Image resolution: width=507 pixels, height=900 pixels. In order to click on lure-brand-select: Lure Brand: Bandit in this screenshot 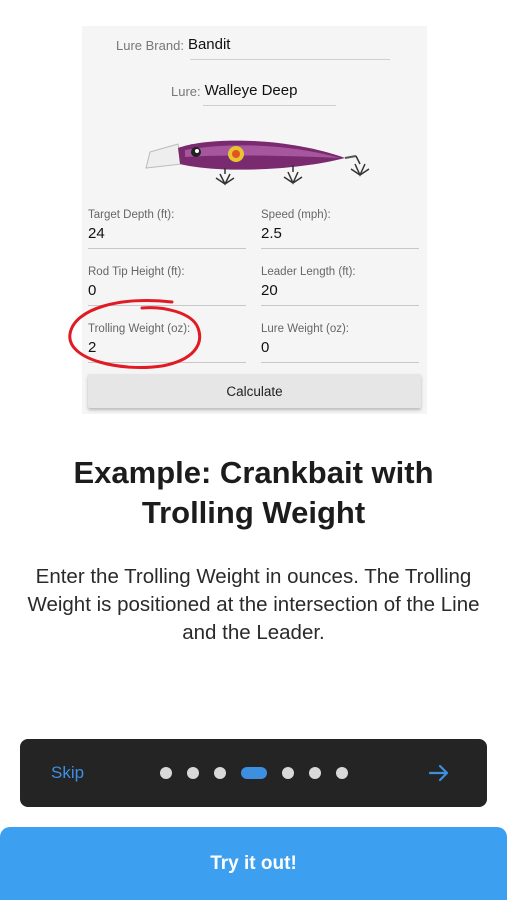, I will do `click(173, 44)`.